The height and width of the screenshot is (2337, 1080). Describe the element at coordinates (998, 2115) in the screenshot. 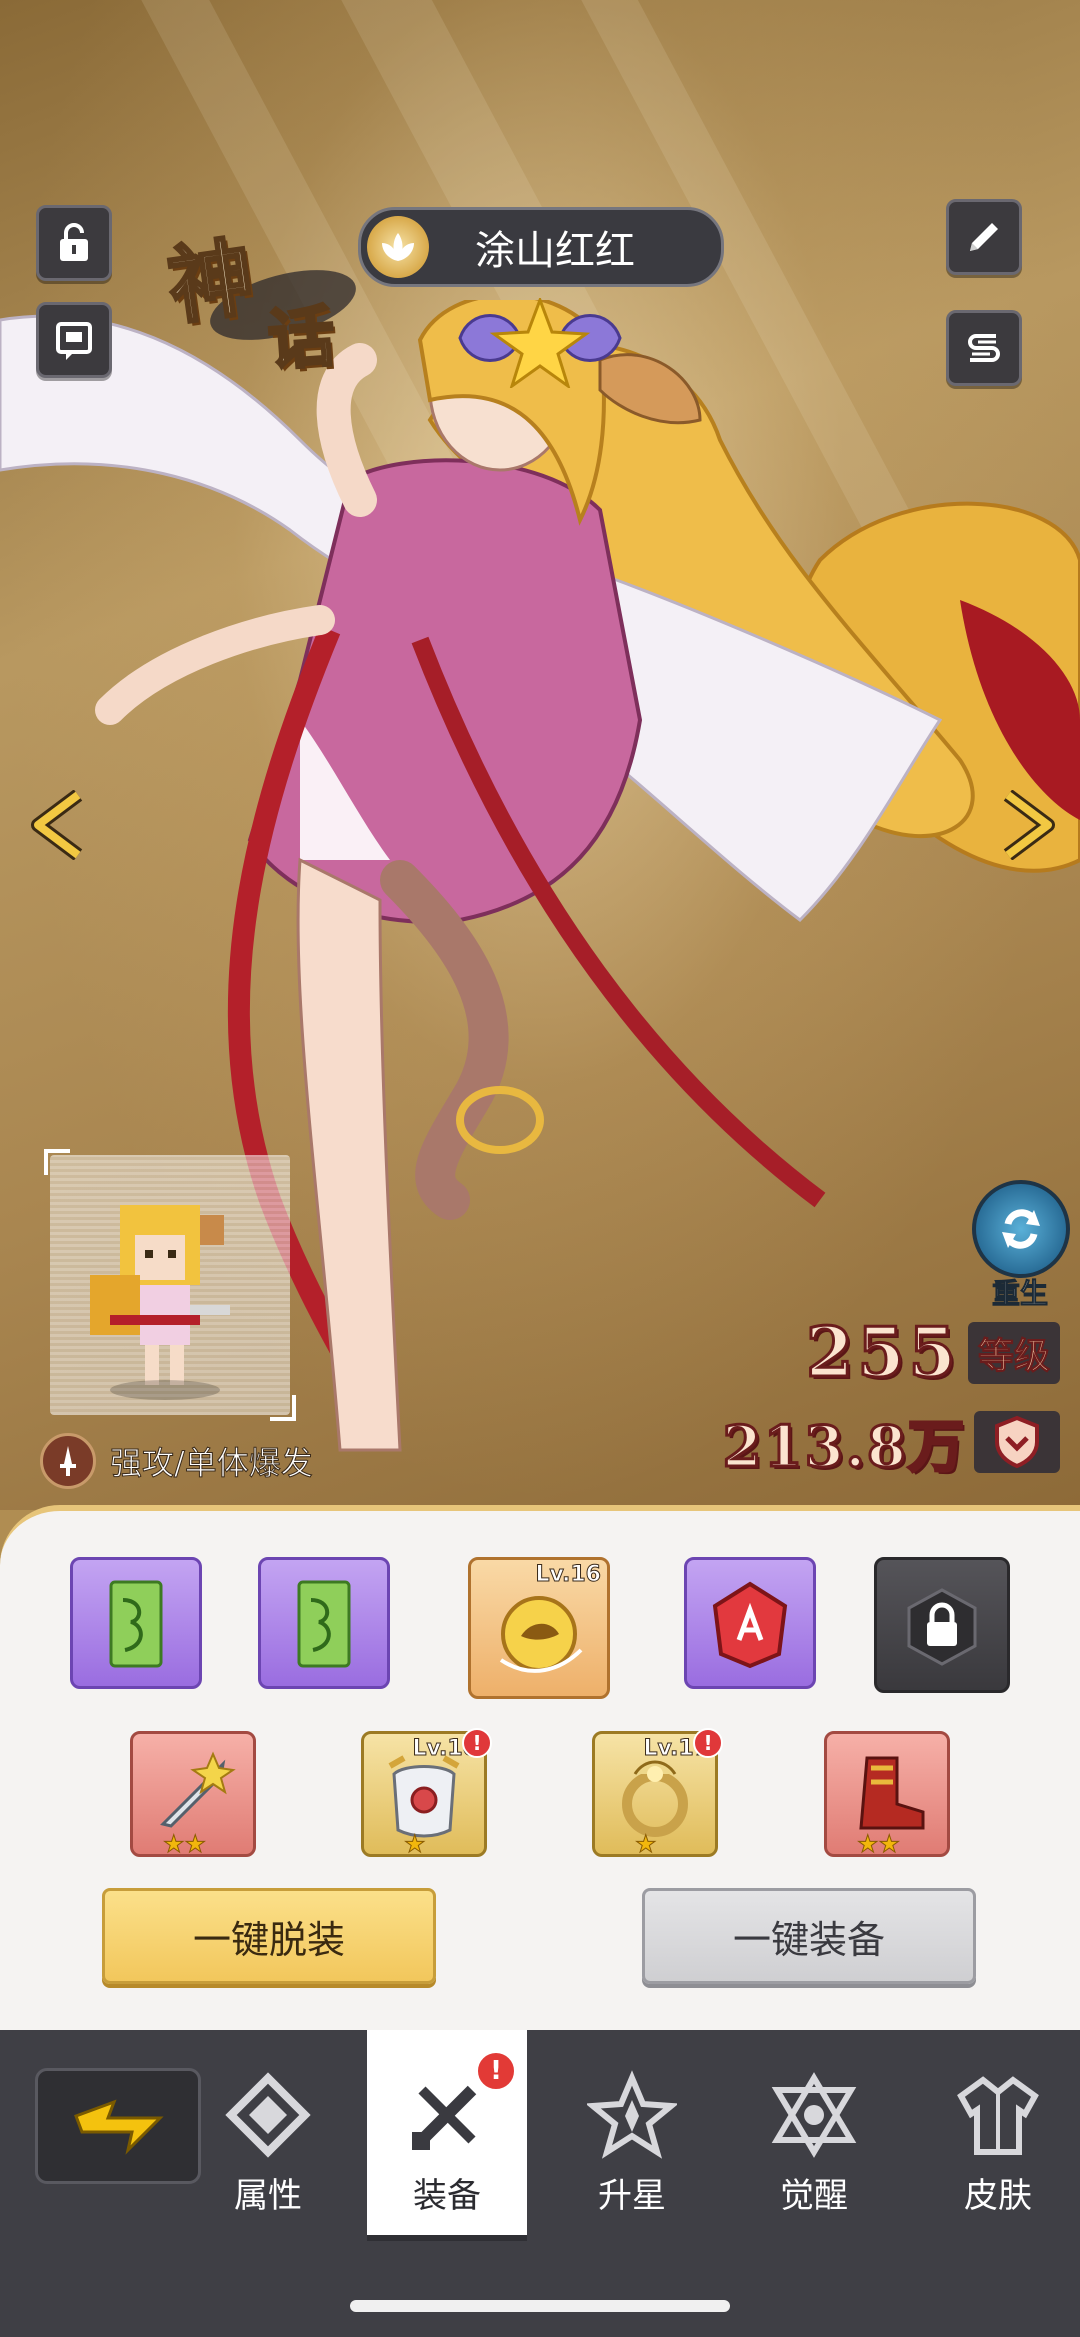

I see `skin-icon` at that location.